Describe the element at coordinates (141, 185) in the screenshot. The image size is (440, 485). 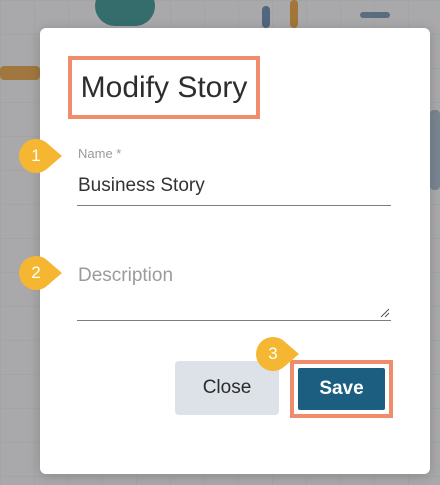
I see `name-value: Business Story` at that location.